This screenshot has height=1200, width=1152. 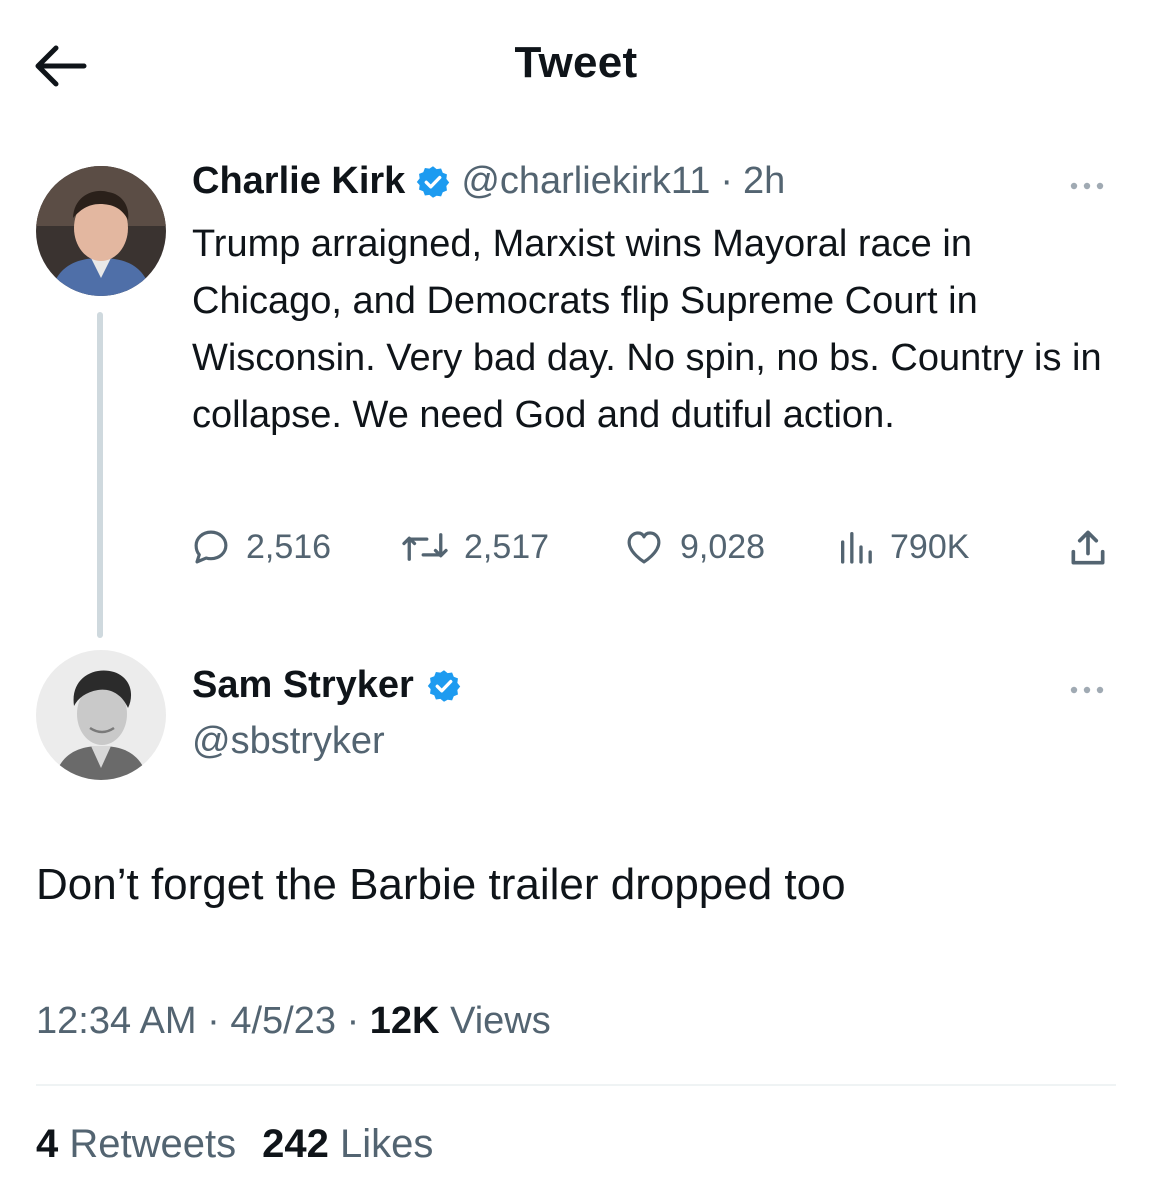 I want to click on tweet-time: 2h, so click(x=764, y=181).